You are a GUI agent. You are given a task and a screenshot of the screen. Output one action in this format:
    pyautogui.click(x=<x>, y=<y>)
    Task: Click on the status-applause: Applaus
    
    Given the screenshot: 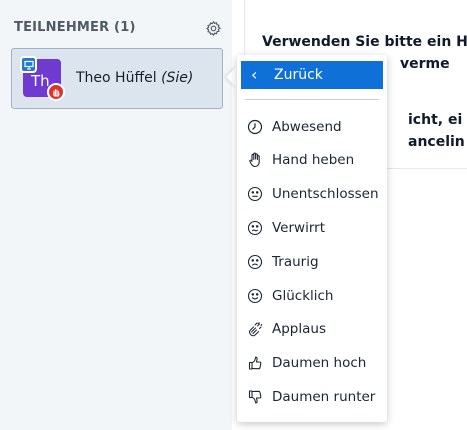 What is the action you would take?
    pyautogui.click(x=312, y=329)
    